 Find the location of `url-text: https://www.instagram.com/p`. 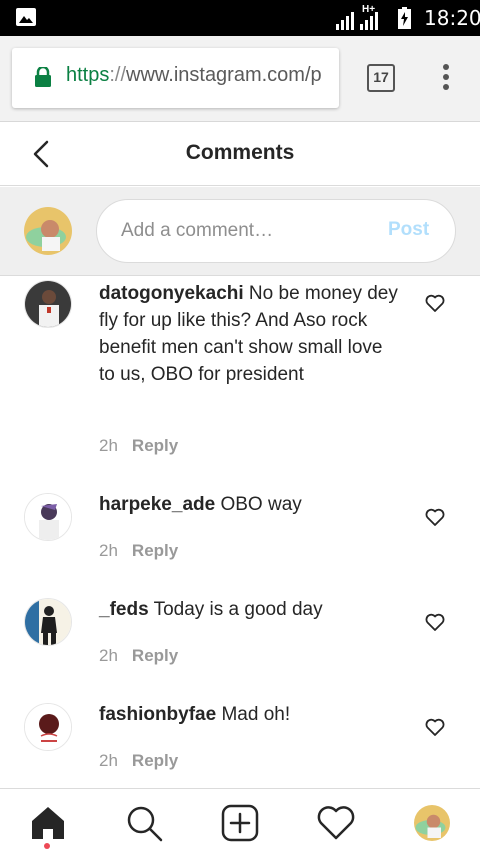

url-text: https://www.instagram.com/p is located at coordinates (194, 75).